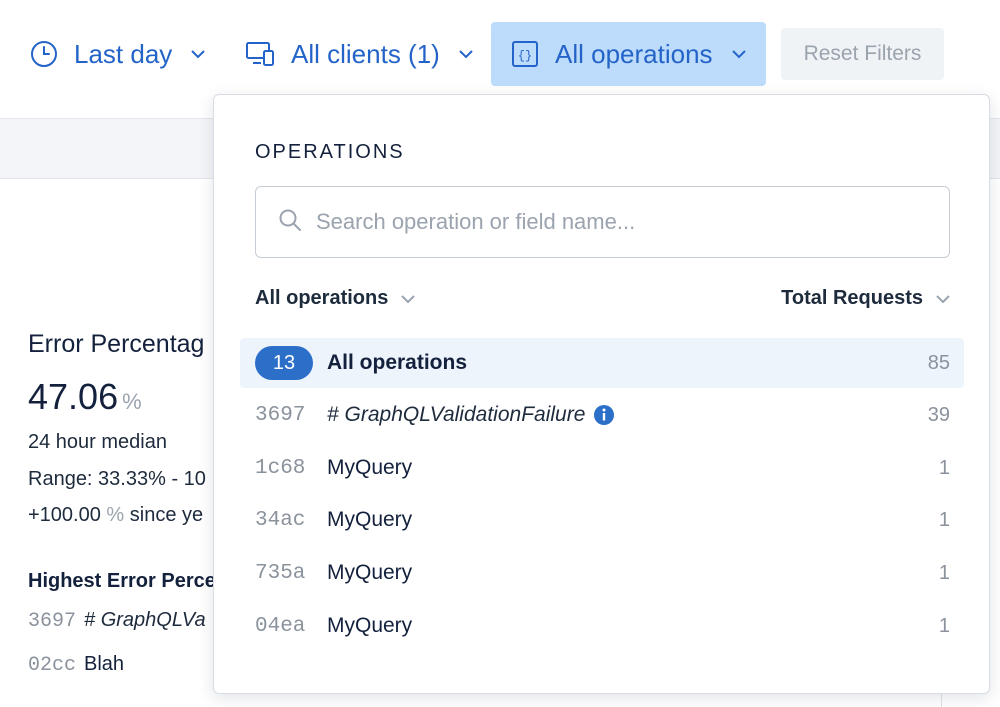  Describe the element at coordinates (52, 665) in the screenshot. I see `op-hash: 02cc` at that location.